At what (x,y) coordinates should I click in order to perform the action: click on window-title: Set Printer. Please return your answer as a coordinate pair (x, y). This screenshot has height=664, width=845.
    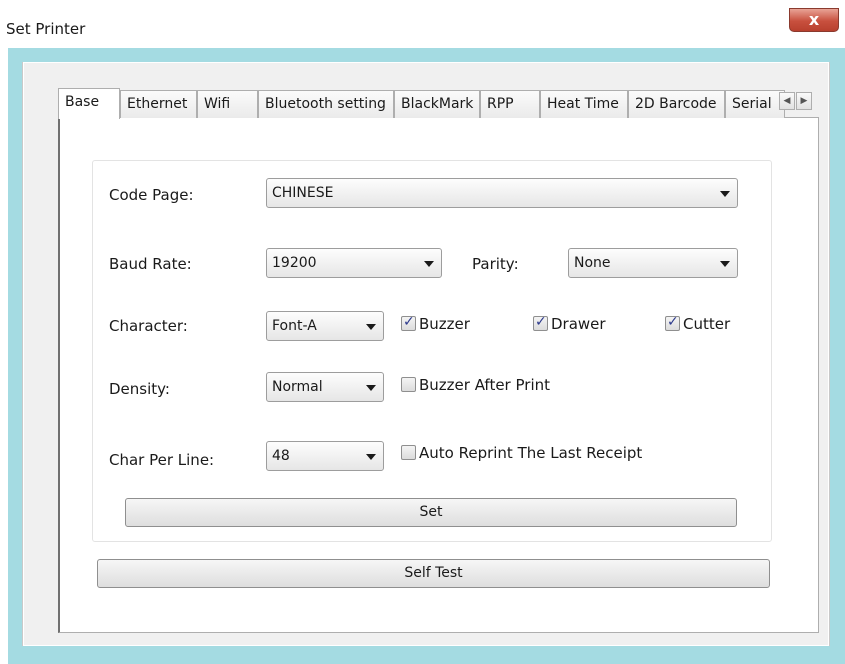
    Looking at the image, I should click on (46, 29).